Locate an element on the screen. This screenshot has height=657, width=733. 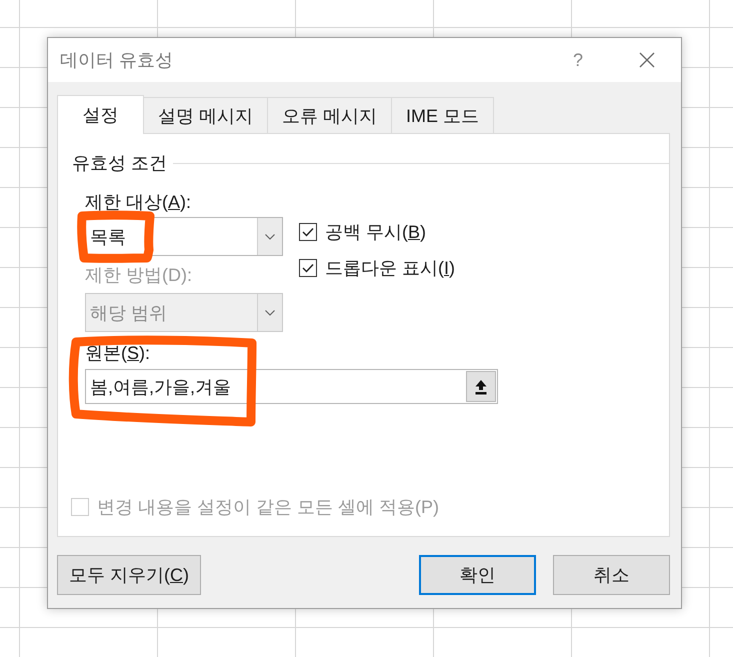
field-label: 제한 대상(A): is located at coordinates (138, 202).